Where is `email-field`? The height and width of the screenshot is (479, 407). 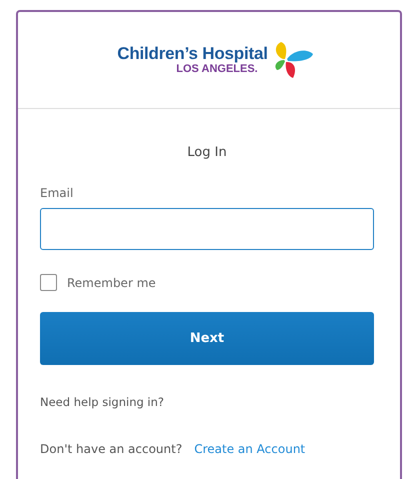
email-field is located at coordinates (207, 229).